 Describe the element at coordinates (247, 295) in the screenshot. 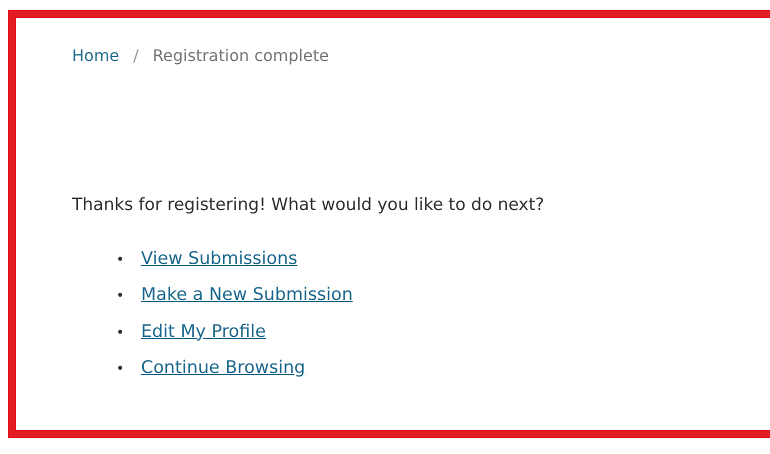

I see `action-link: Make a New Submission` at that location.